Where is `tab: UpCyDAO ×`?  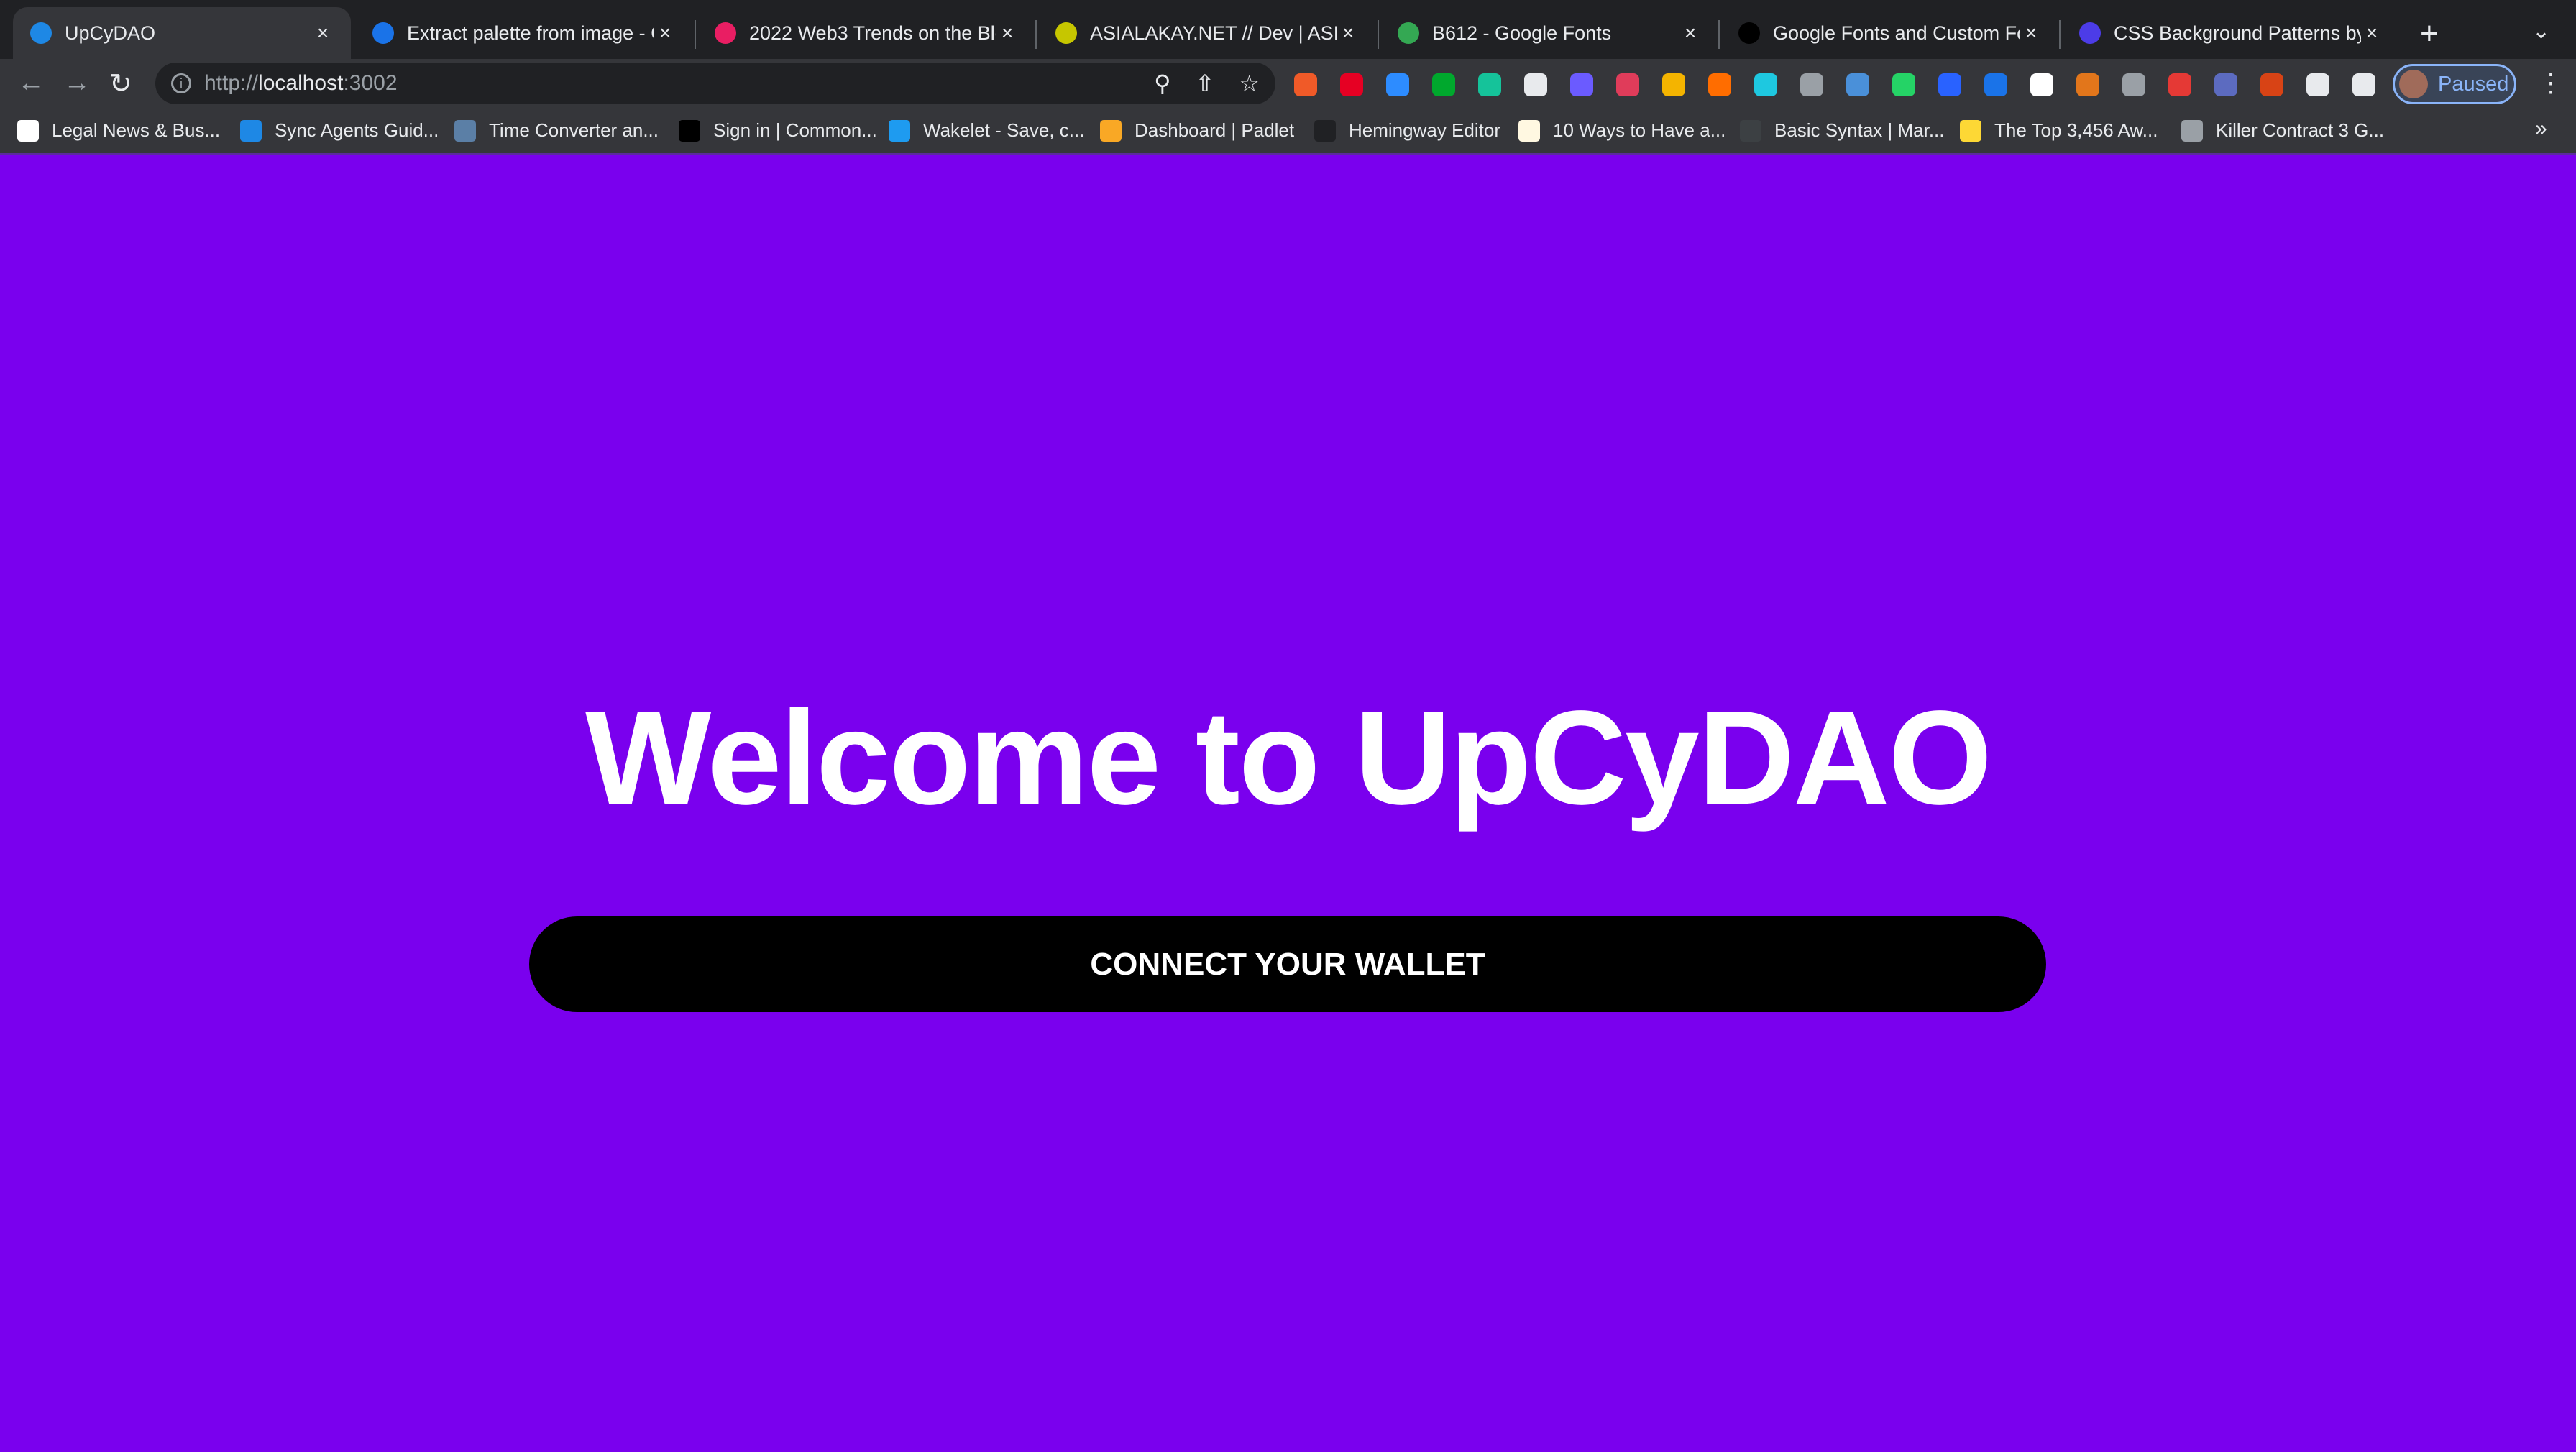 tab: UpCyDAO × is located at coordinates (182, 33).